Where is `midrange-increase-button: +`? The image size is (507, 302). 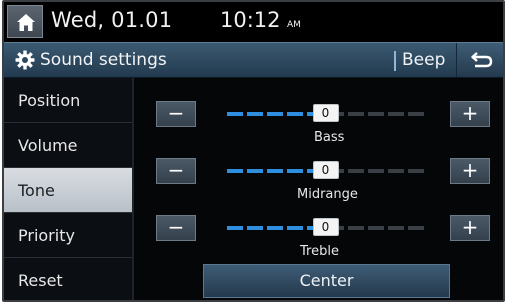 midrange-increase-button: + is located at coordinates (470, 171).